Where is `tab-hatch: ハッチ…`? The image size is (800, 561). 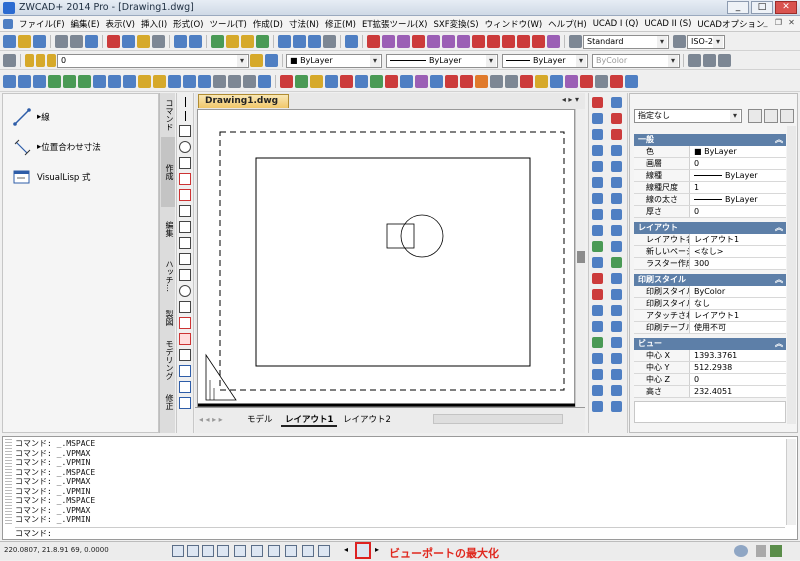 tab-hatch: ハッチ… is located at coordinates (168, 276).